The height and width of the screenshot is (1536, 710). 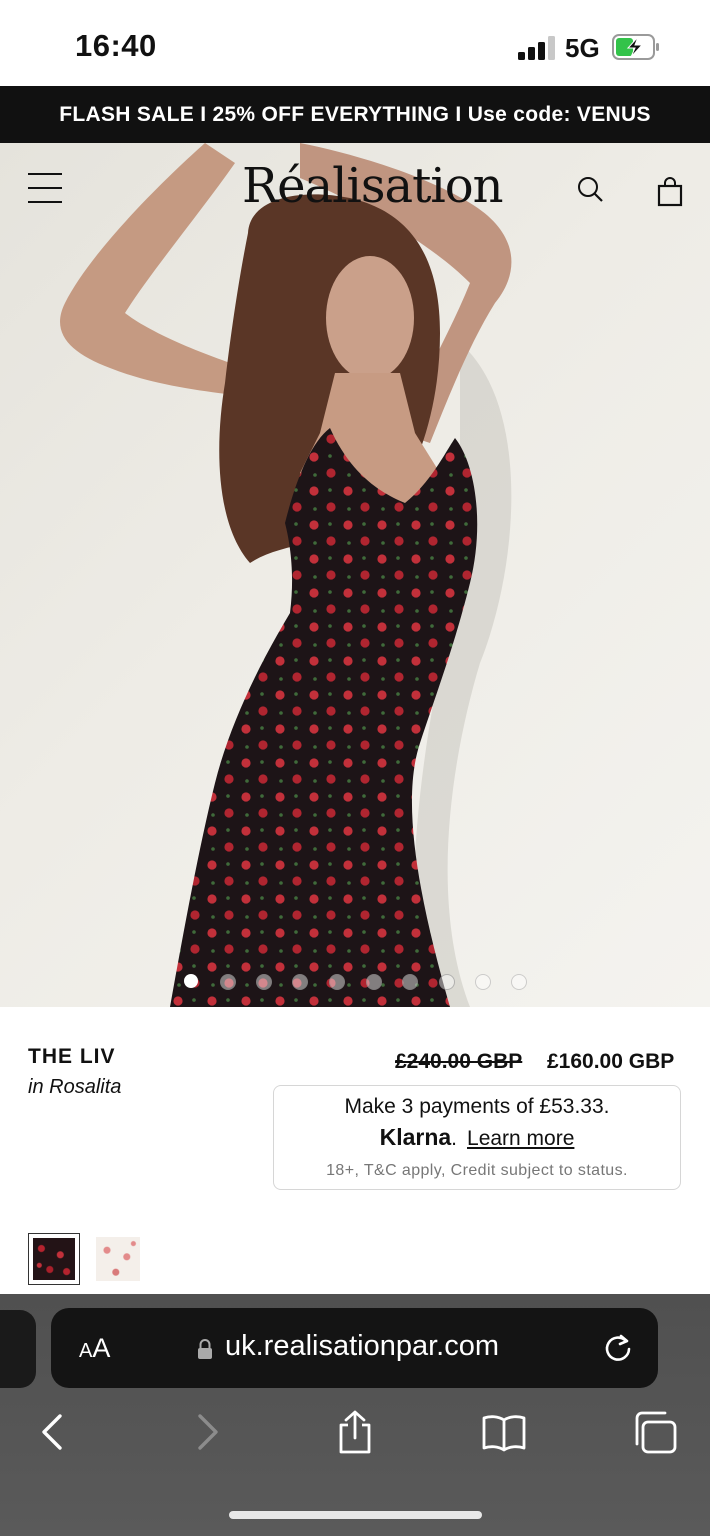 I want to click on back-icon, so click(x=54, y=1432).